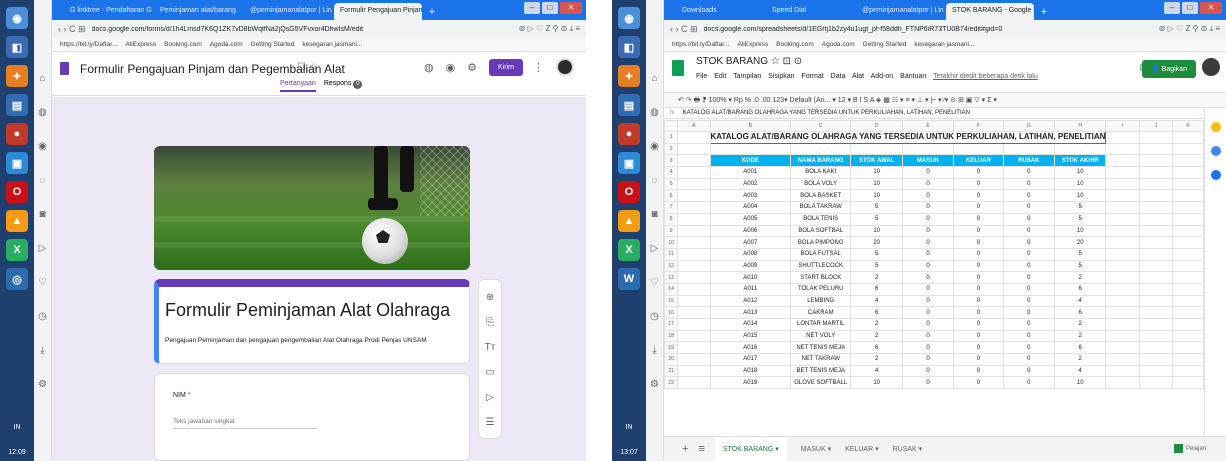  What do you see at coordinates (655, 283) in the screenshot?
I see `heart-icon: ♡` at bounding box center [655, 283].